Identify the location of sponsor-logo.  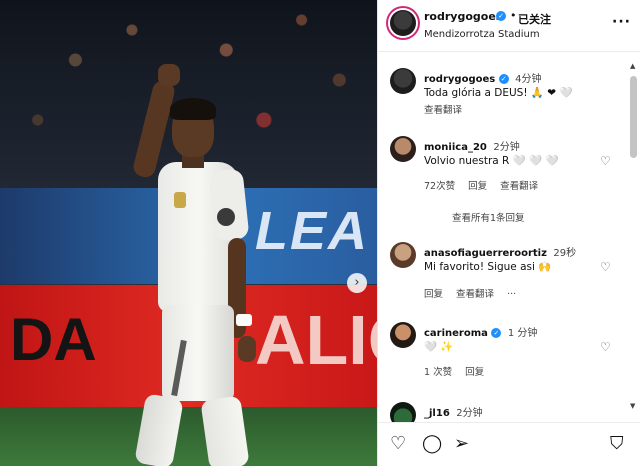
(226, 217).